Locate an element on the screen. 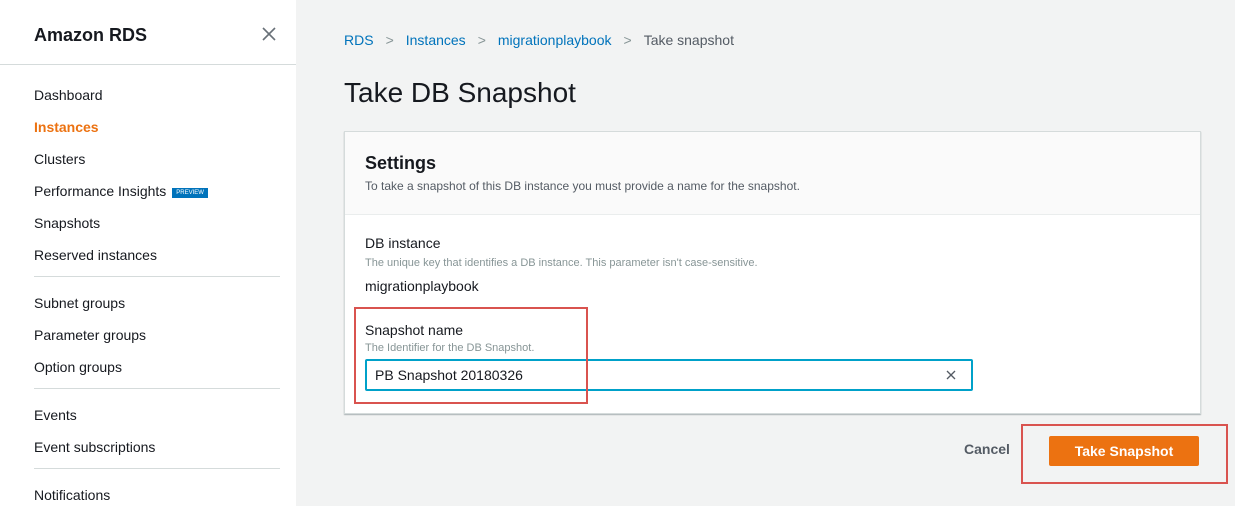 This screenshot has height=506, width=1235. db-instance-value: migrationplaybook is located at coordinates (422, 286).